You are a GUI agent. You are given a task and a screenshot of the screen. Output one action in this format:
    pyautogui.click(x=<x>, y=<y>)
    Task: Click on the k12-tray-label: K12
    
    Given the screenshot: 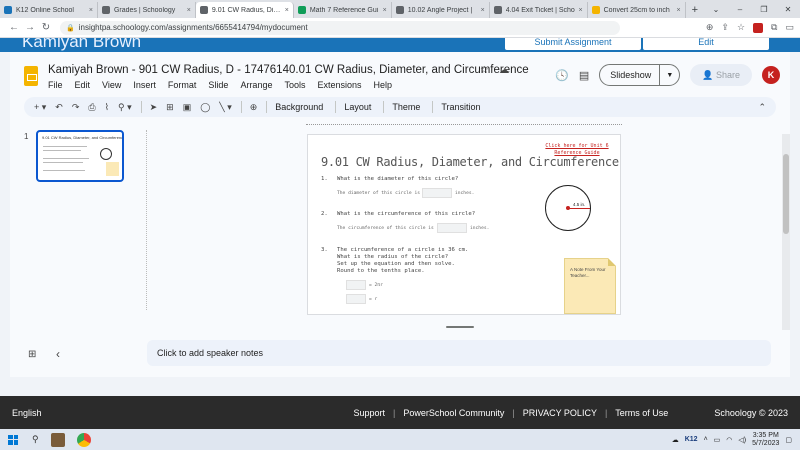 What is the action you would take?
    pyautogui.click(x=691, y=439)
    